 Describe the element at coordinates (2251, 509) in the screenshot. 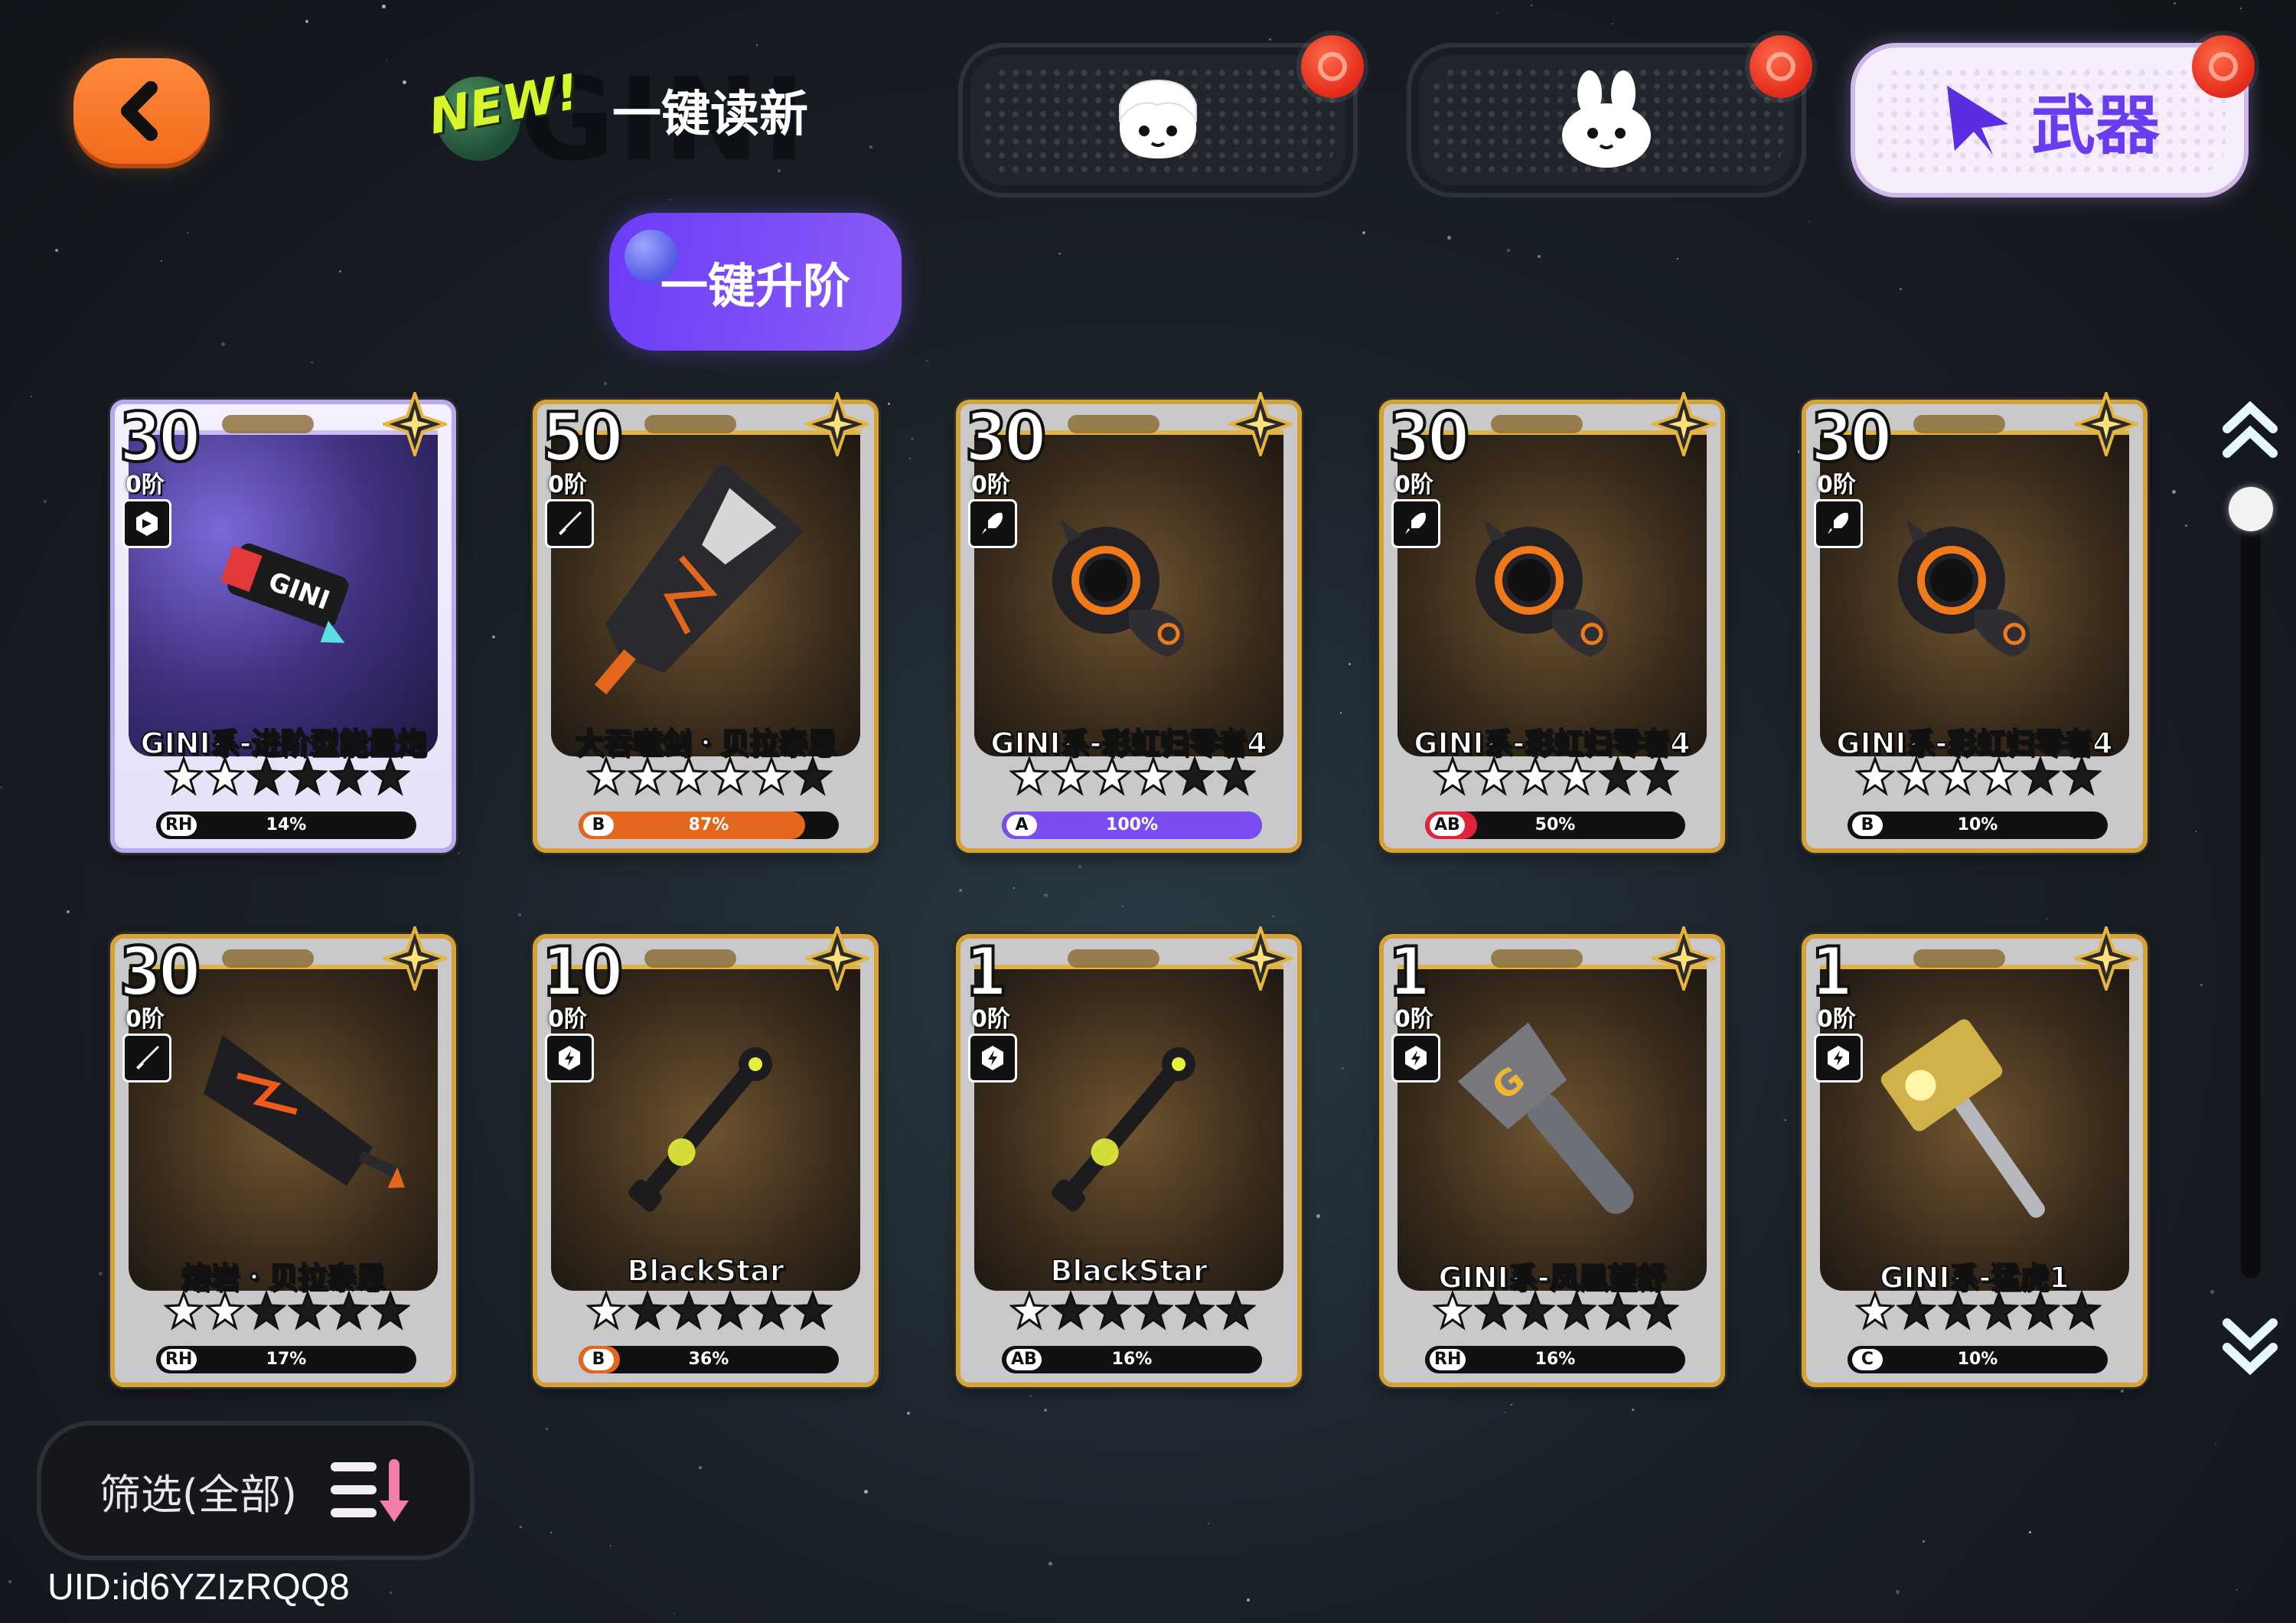

I see `scroll-thumb` at that location.